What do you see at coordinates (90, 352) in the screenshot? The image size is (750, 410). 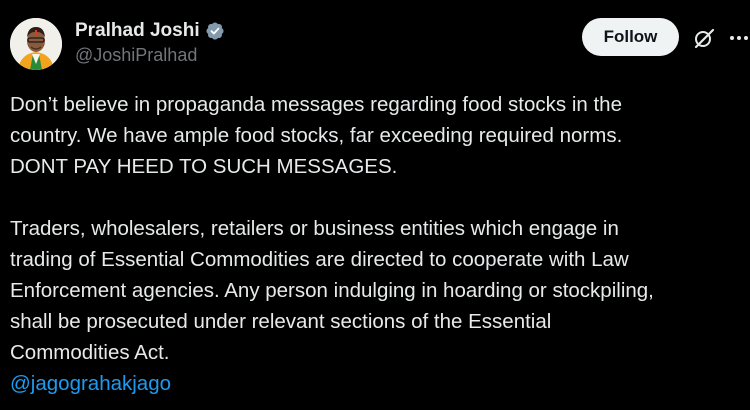 I see `tweet-text-line: Commodities Act.` at bounding box center [90, 352].